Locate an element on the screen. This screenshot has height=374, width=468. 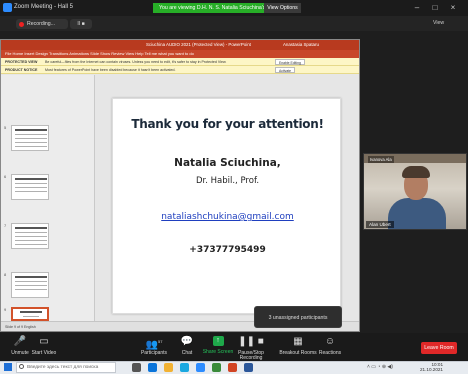
camera-off-icon: ▭ is located at coordinates (44, 341).